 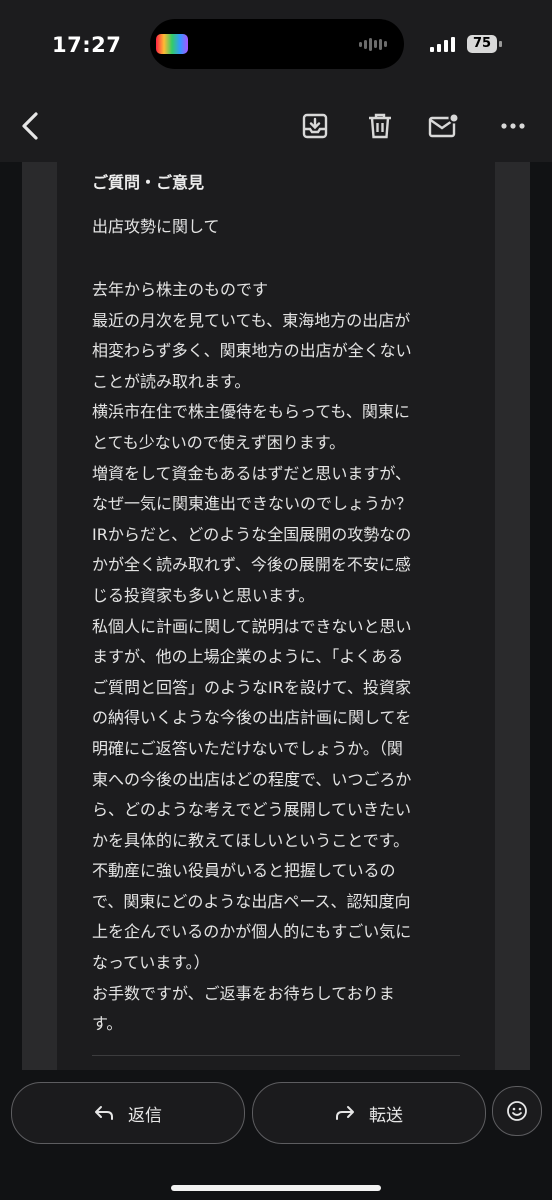 What do you see at coordinates (156, 226) in the screenshot?
I see `message-subject: 出店攻勢に関して` at bounding box center [156, 226].